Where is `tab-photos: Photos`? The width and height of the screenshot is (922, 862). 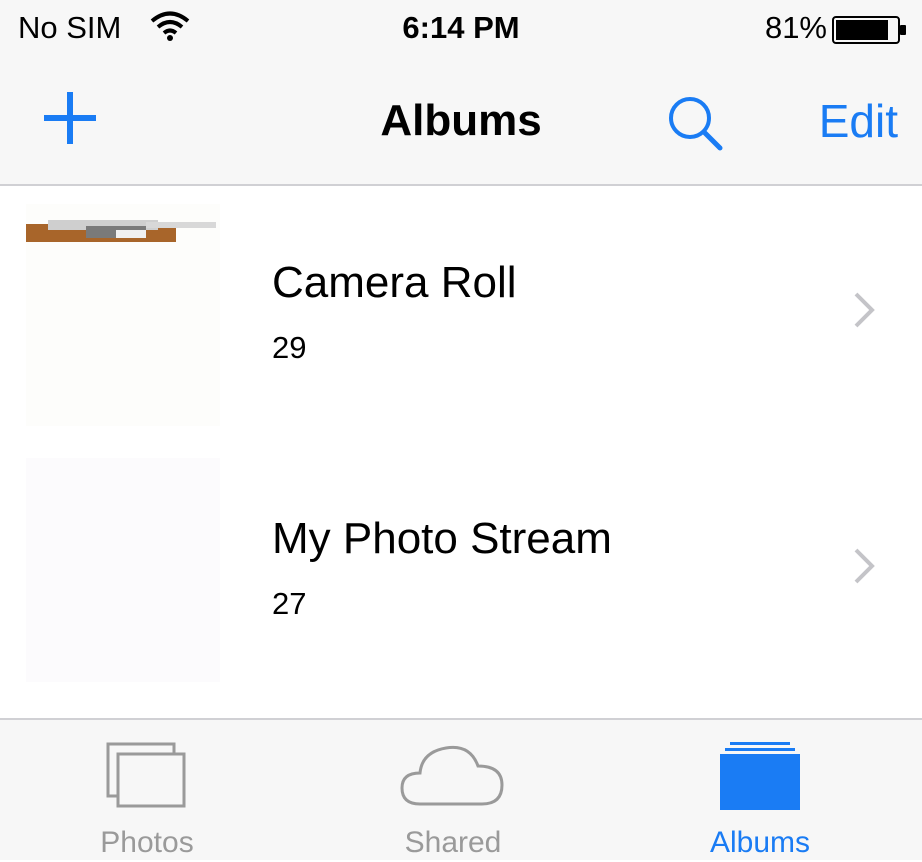
tab-photos: Photos is located at coordinates (147, 791).